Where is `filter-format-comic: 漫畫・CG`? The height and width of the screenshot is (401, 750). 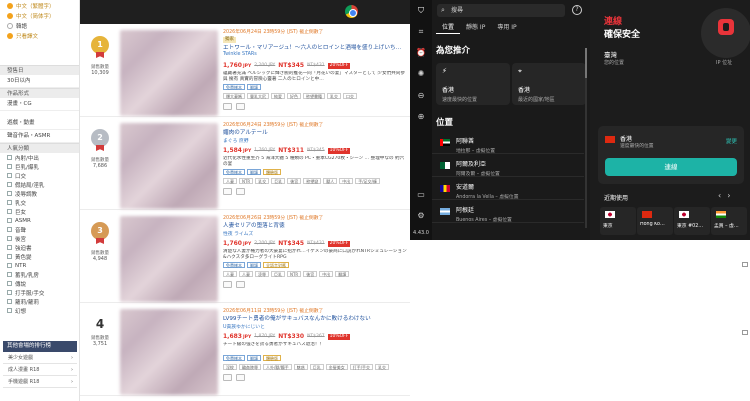 filter-format-comic: 漫畫・CG is located at coordinates (39, 104).